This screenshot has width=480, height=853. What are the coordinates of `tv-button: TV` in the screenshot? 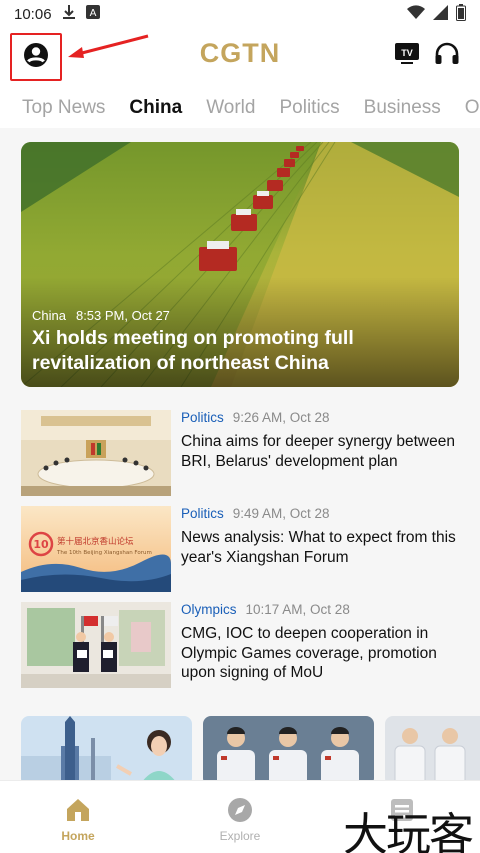 It's located at (407, 56).